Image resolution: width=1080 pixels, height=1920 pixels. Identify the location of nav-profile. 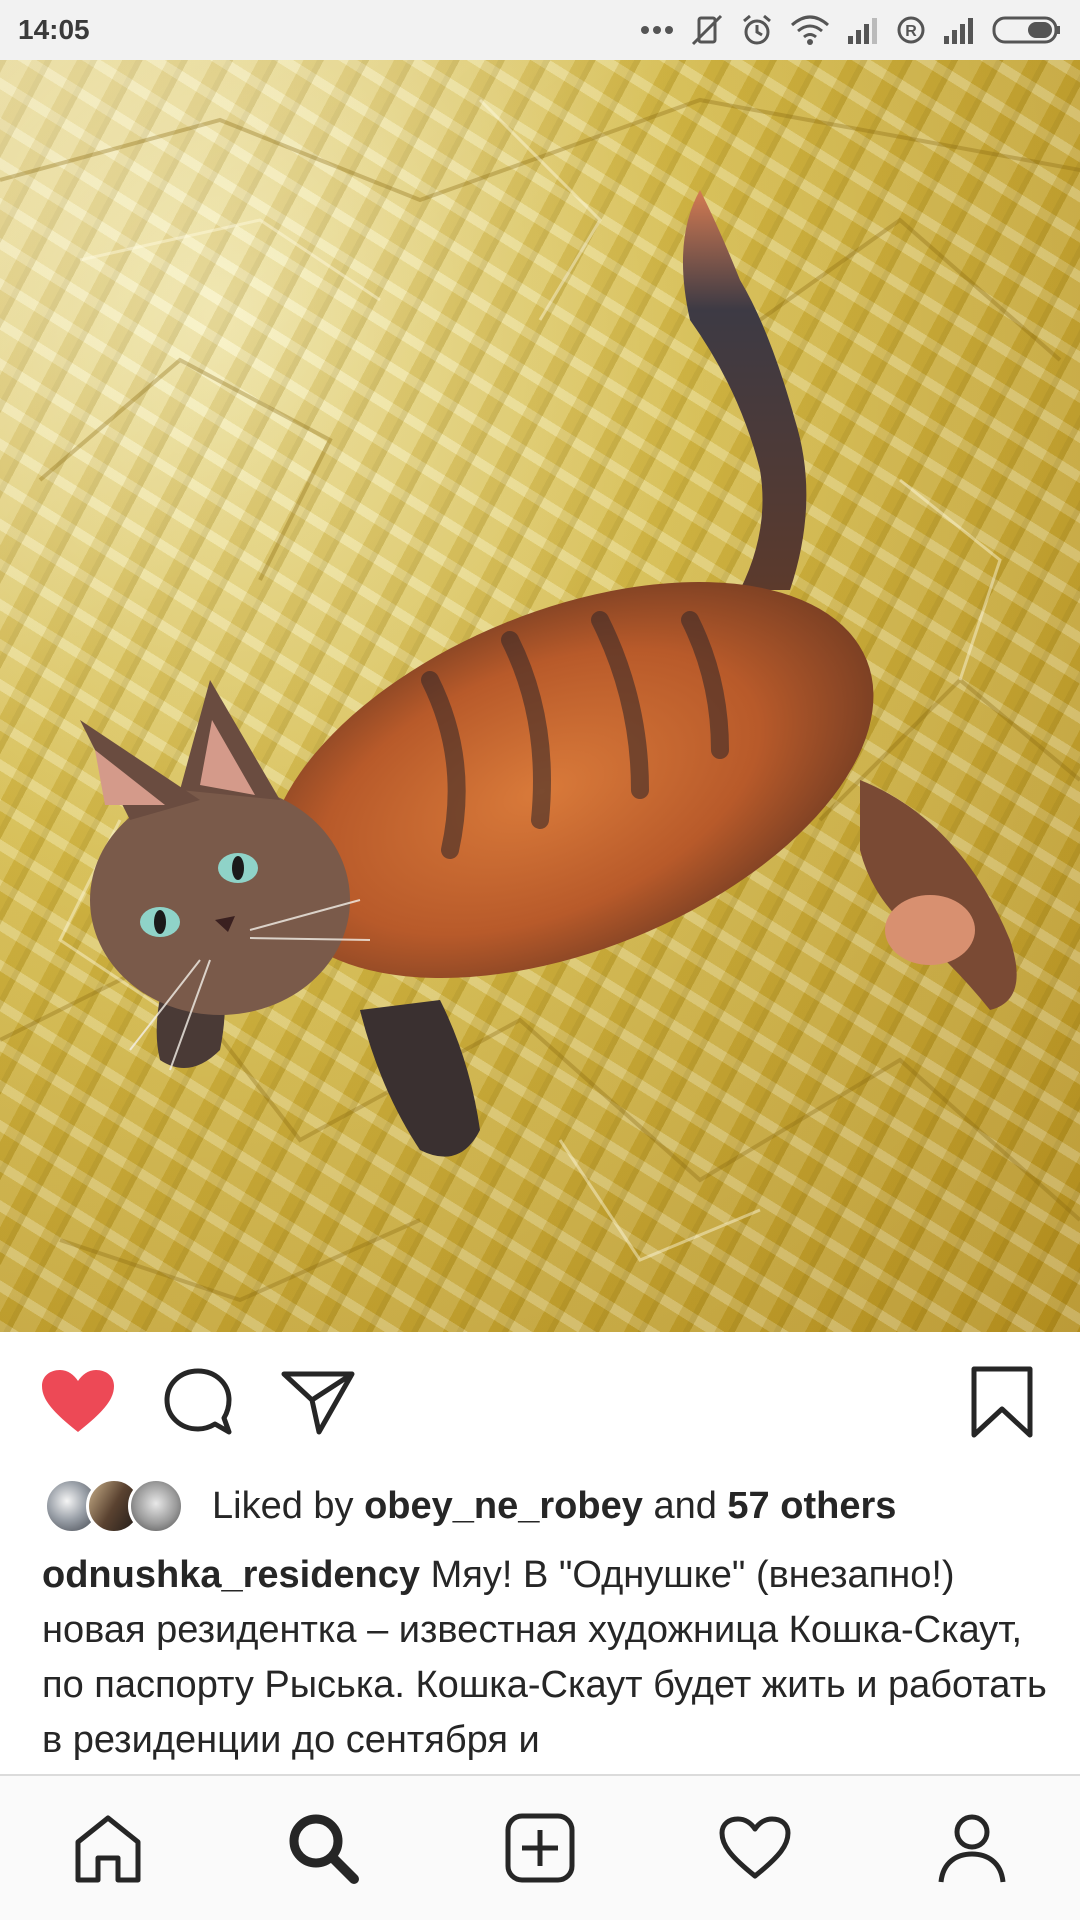
(972, 1850).